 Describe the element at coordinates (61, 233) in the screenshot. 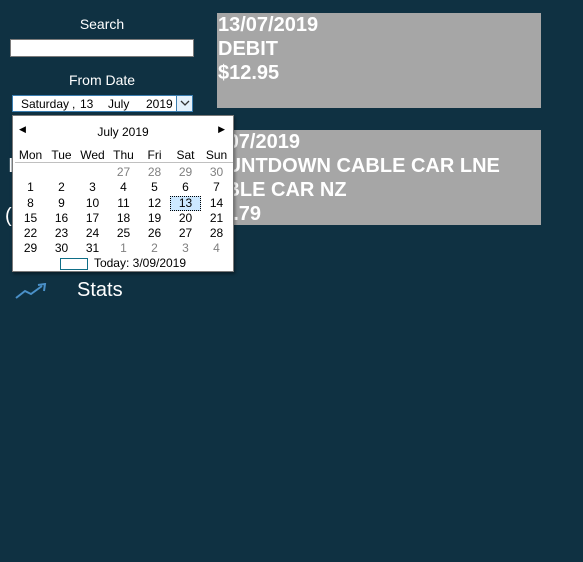

I see `calendar-day: 23` at that location.